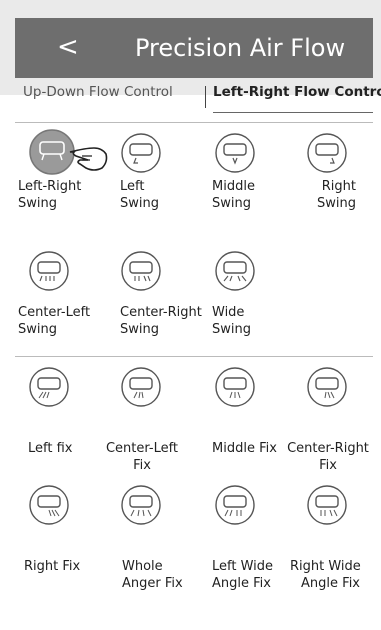 Image resolution: width=381 pixels, height=630 pixels. Describe the element at coordinates (50, 448) in the screenshot. I see `fix-label-left: Left fix` at that location.